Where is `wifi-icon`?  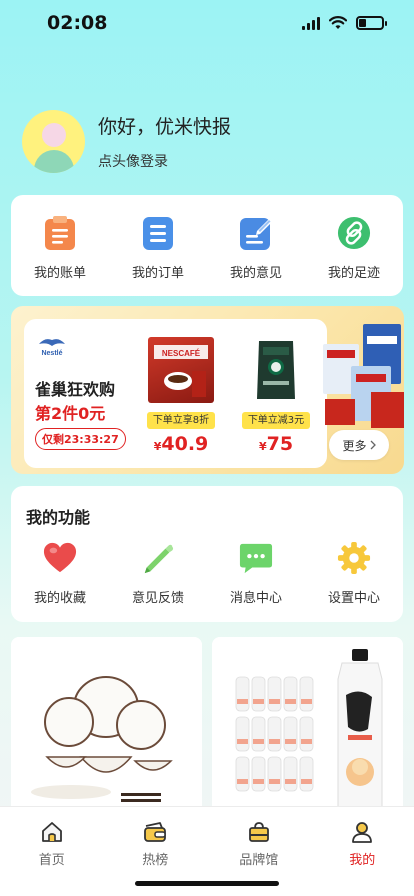 wifi-icon is located at coordinates (338, 22).